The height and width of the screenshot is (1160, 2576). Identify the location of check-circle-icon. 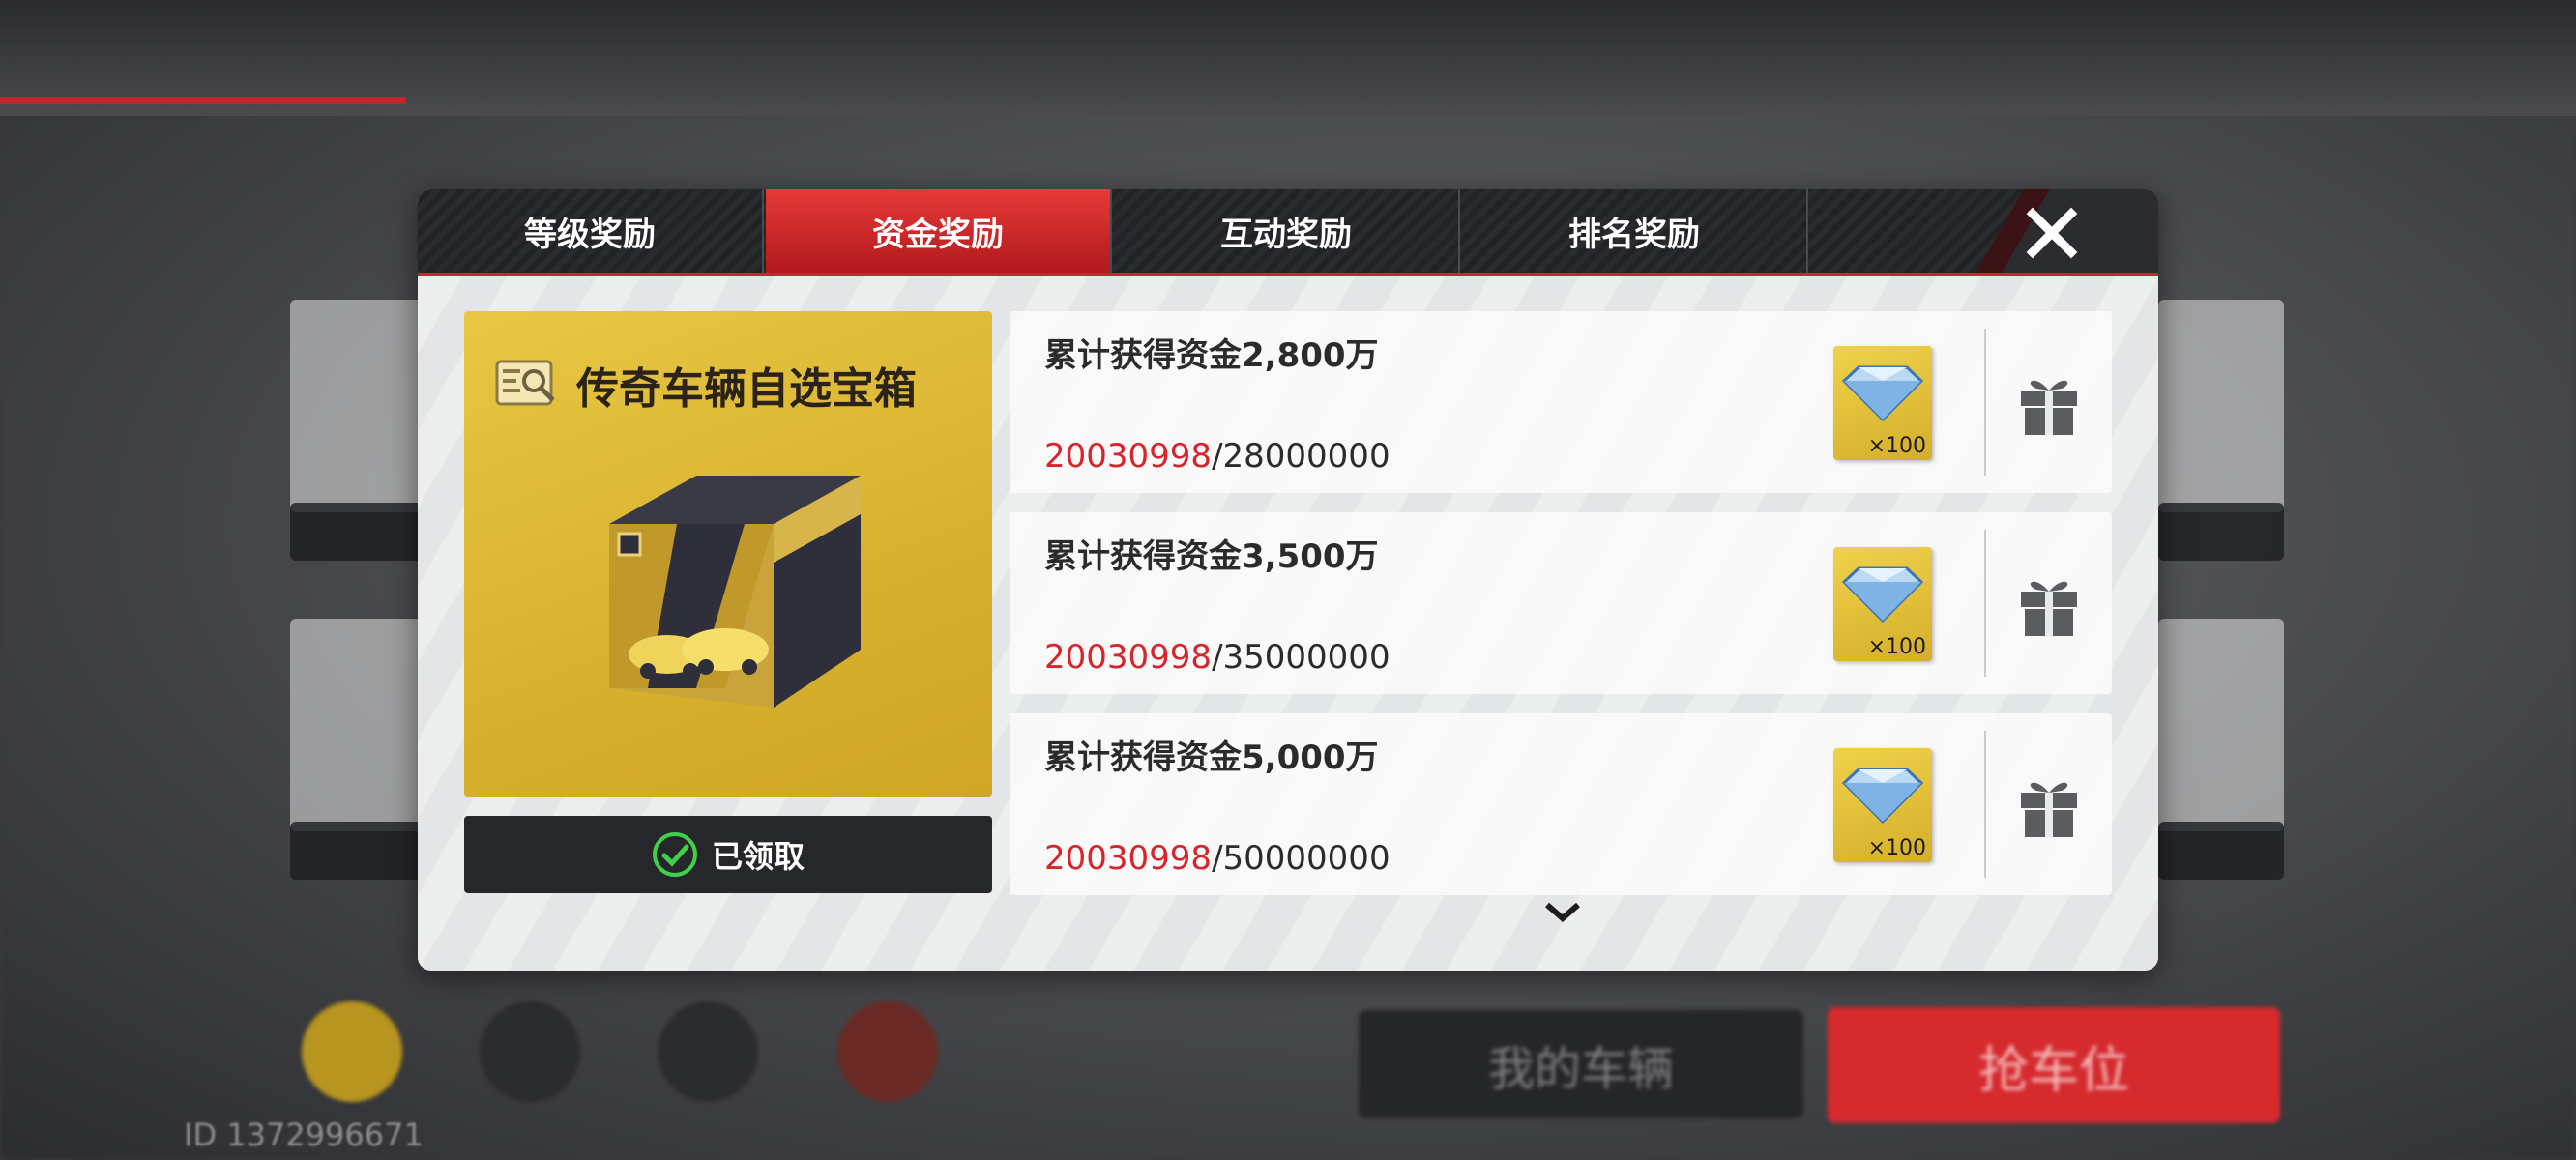
(674, 855).